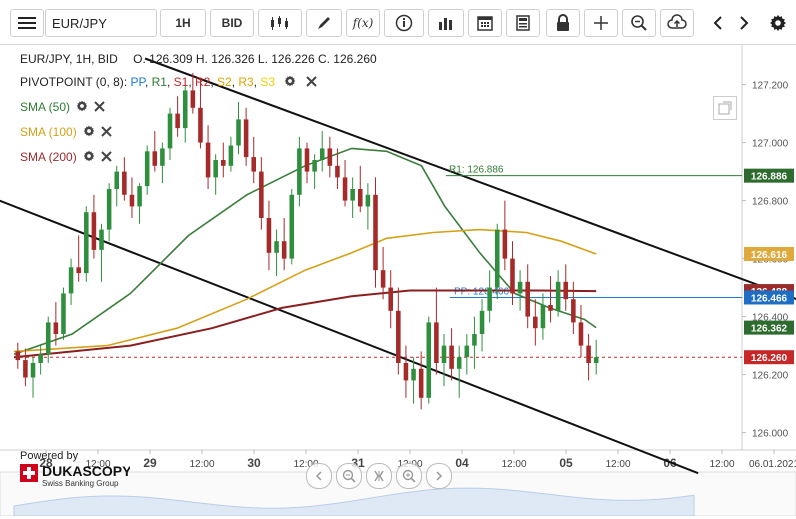  What do you see at coordinates (677, 23) in the screenshot?
I see `upload-icon` at bounding box center [677, 23].